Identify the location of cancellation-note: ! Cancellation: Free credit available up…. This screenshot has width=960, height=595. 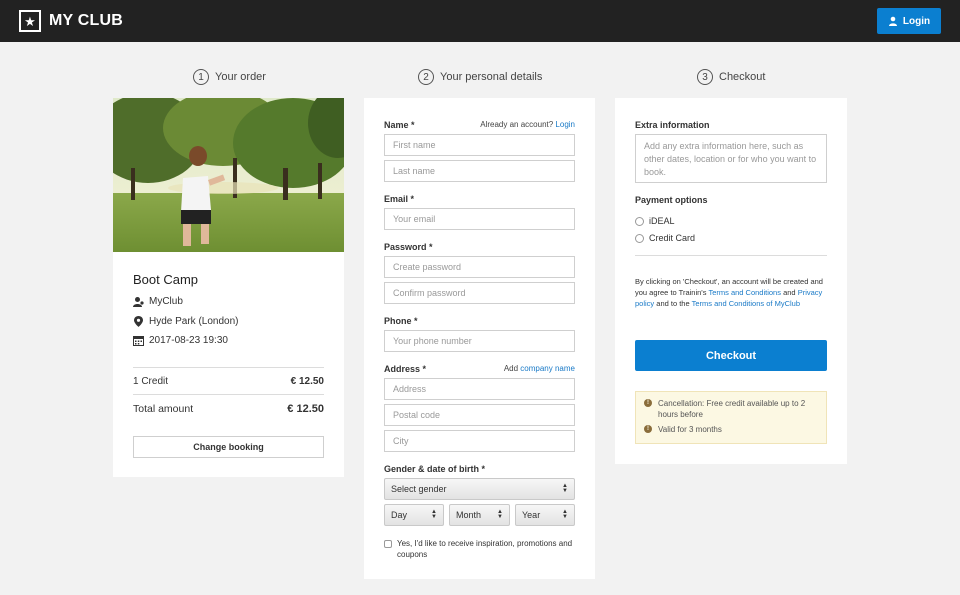
(731, 409).